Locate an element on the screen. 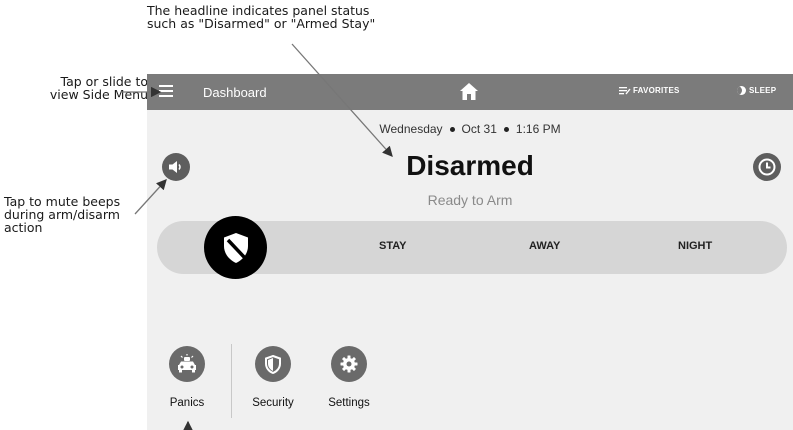  favorites-icon is located at coordinates (625, 91).